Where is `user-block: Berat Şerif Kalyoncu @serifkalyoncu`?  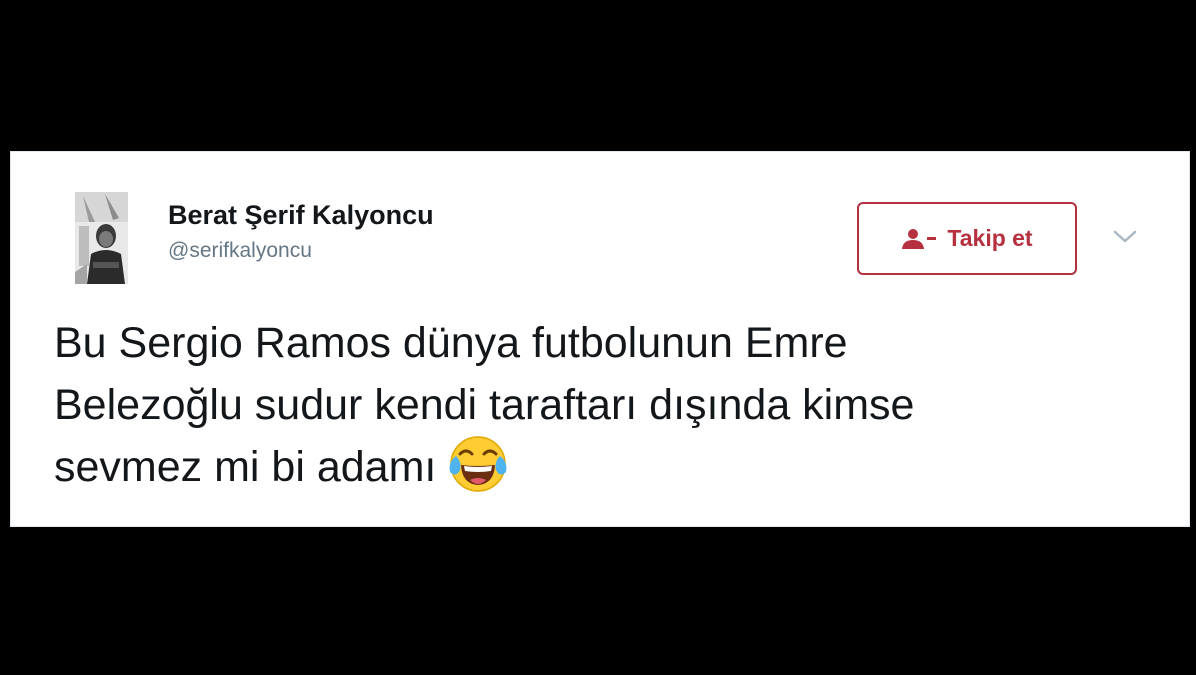
user-block: Berat Şerif Kalyoncu @serifkalyoncu is located at coordinates (301, 232).